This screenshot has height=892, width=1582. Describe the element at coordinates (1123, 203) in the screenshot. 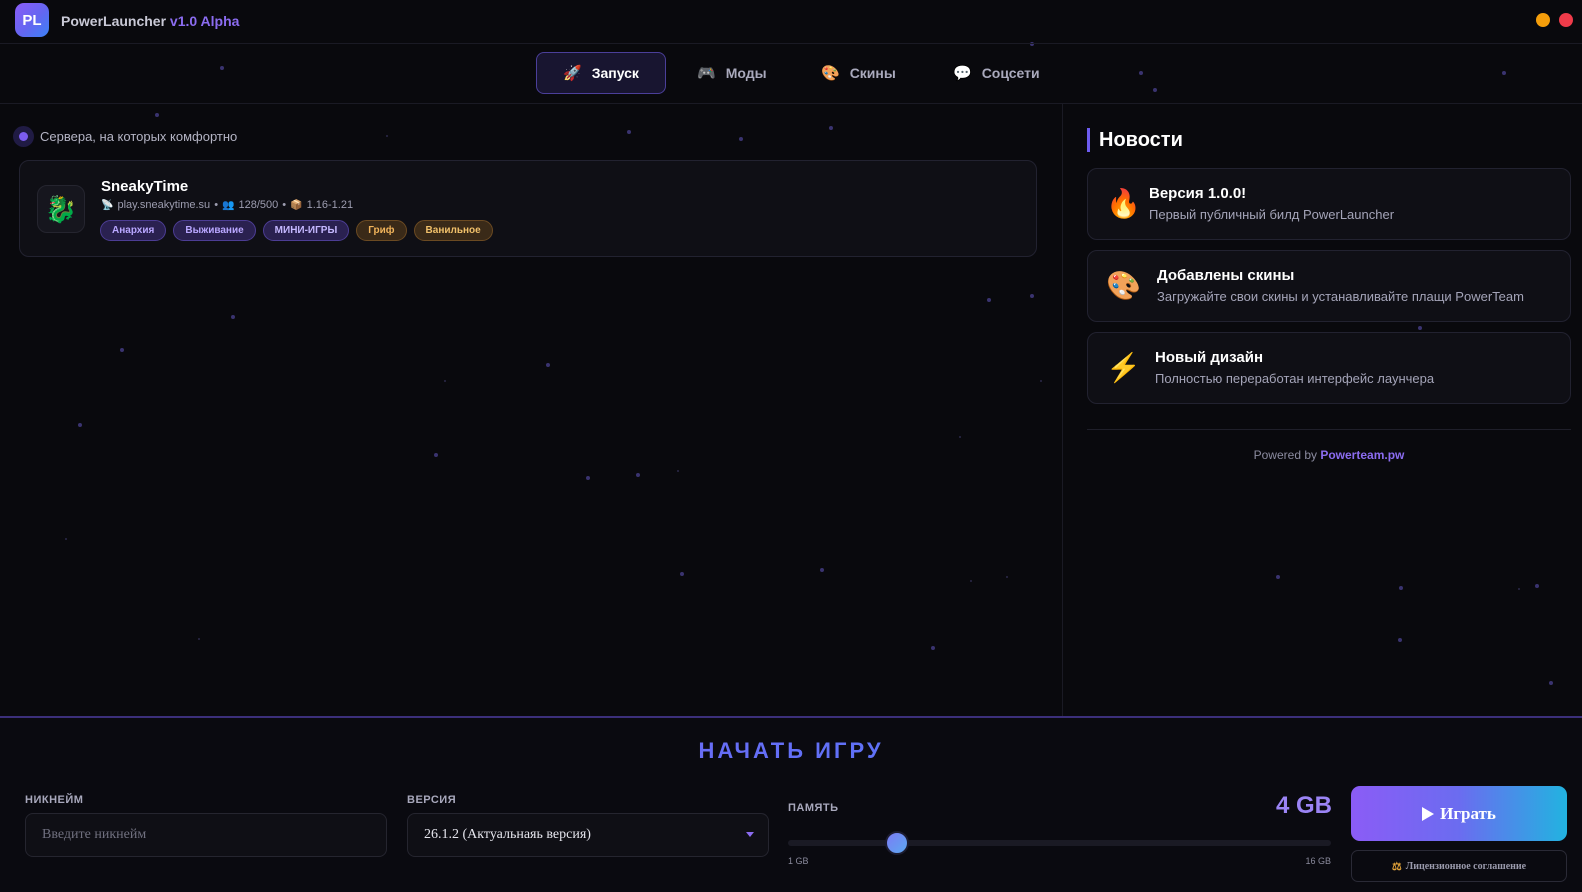

I see `fire-icon: 🔥` at that location.